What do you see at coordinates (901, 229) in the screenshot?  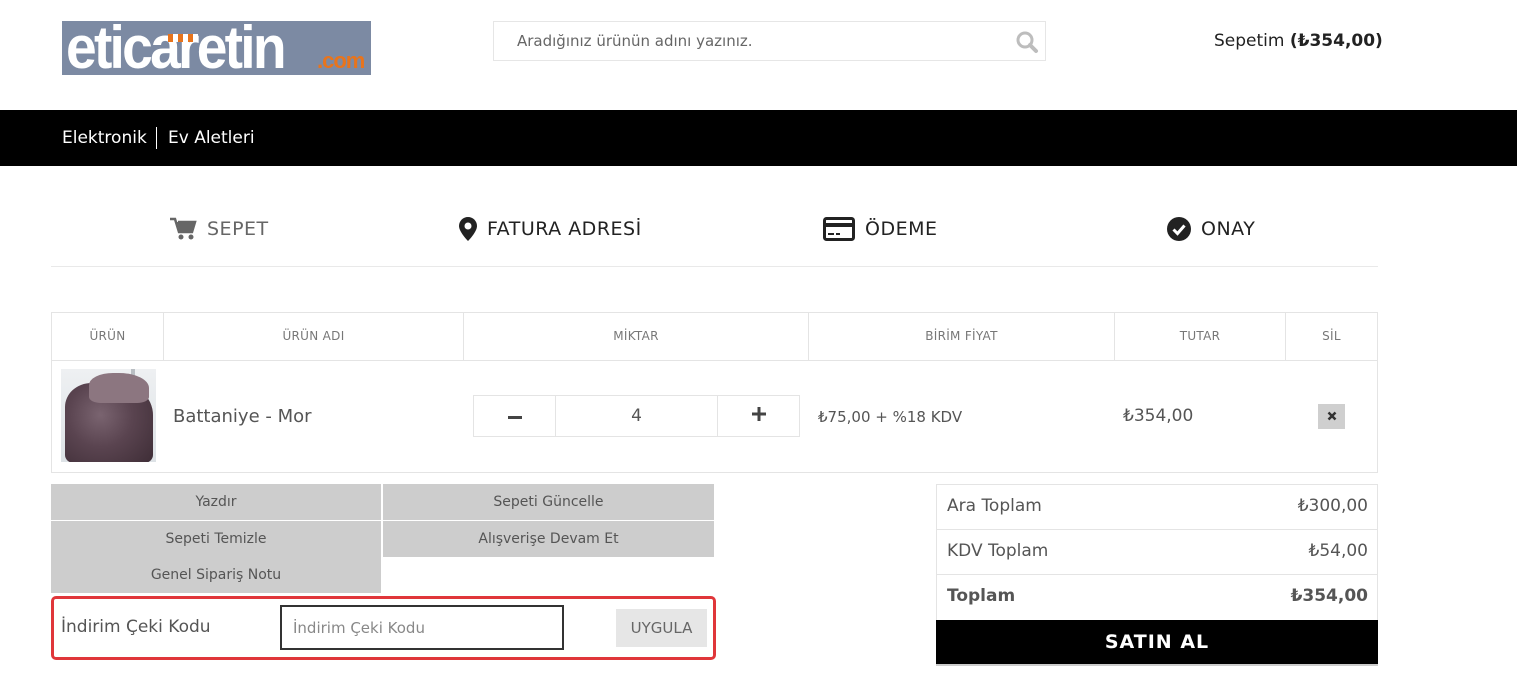 I see `step-label: ÖDEME` at bounding box center [901, 229].